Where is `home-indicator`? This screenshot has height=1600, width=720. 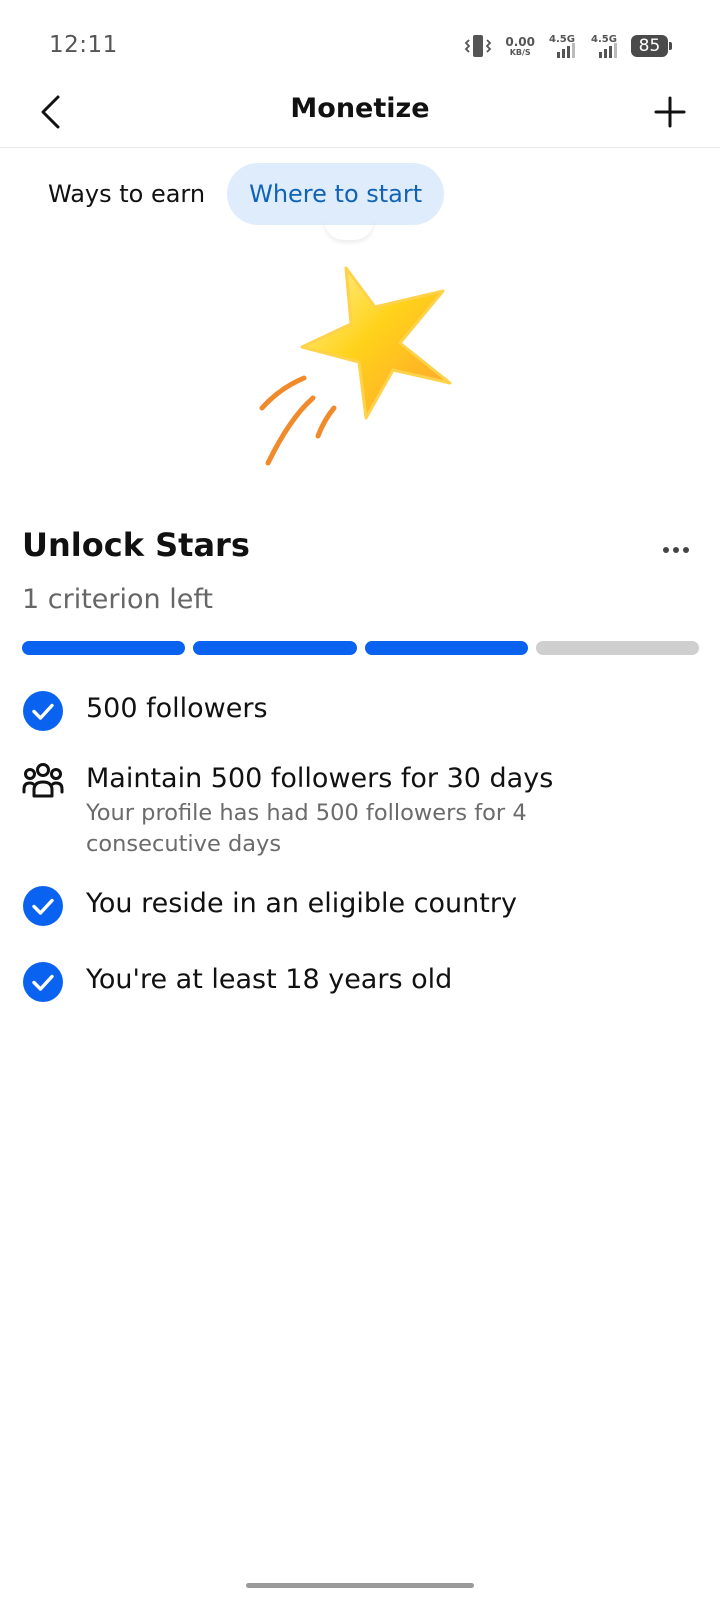 home-indicator is located at coordinates (360, 1585).